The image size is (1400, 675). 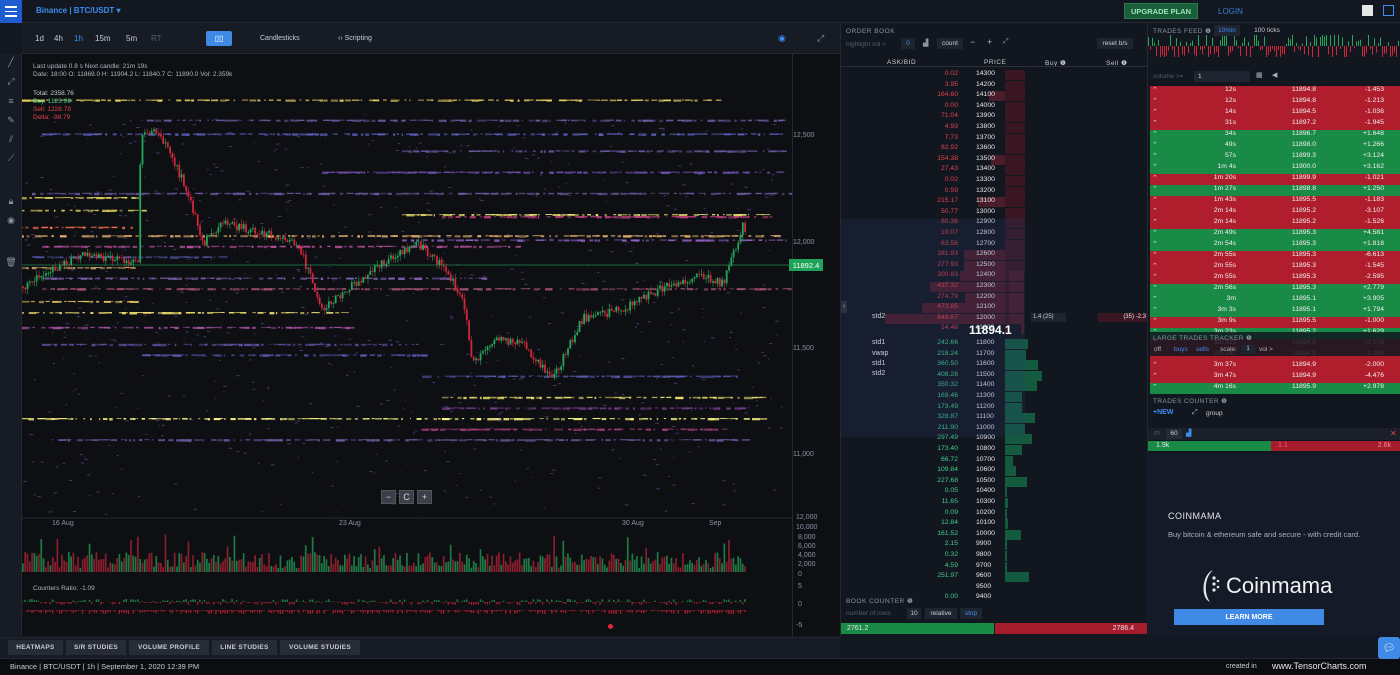 I want to click on tf-1d: 1d, so click(x=39, y=38).